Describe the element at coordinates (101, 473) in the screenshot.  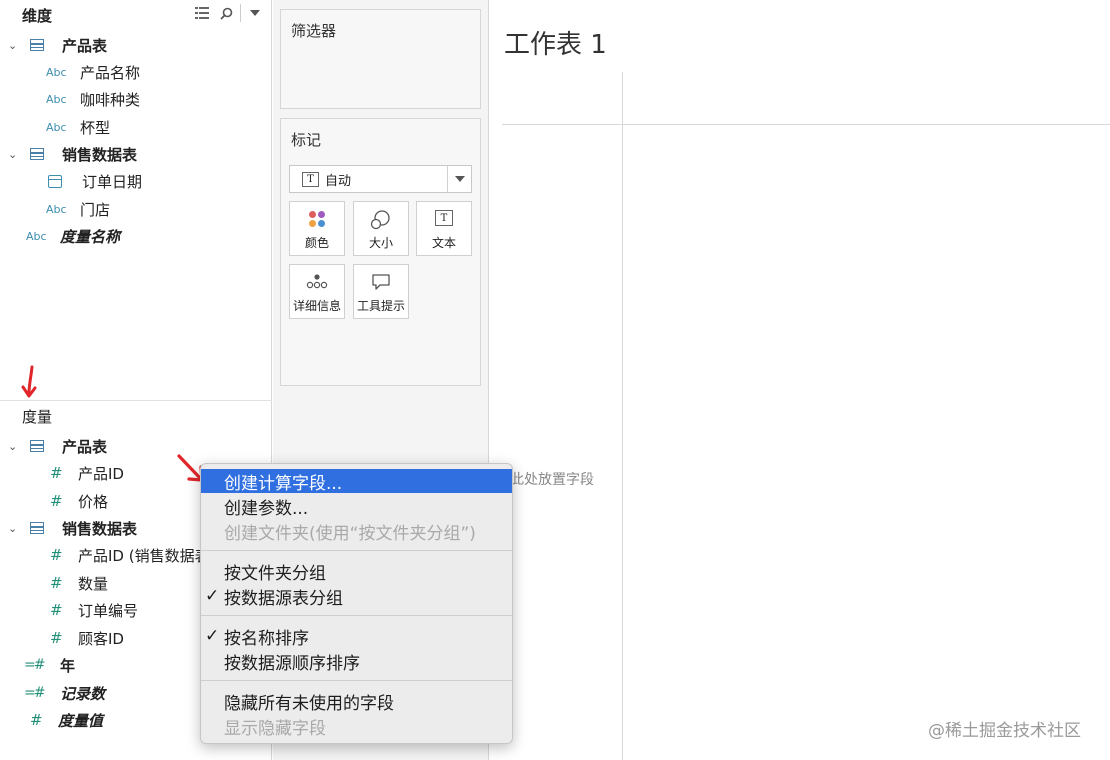
I see `field-label: 产品ID` at that location.